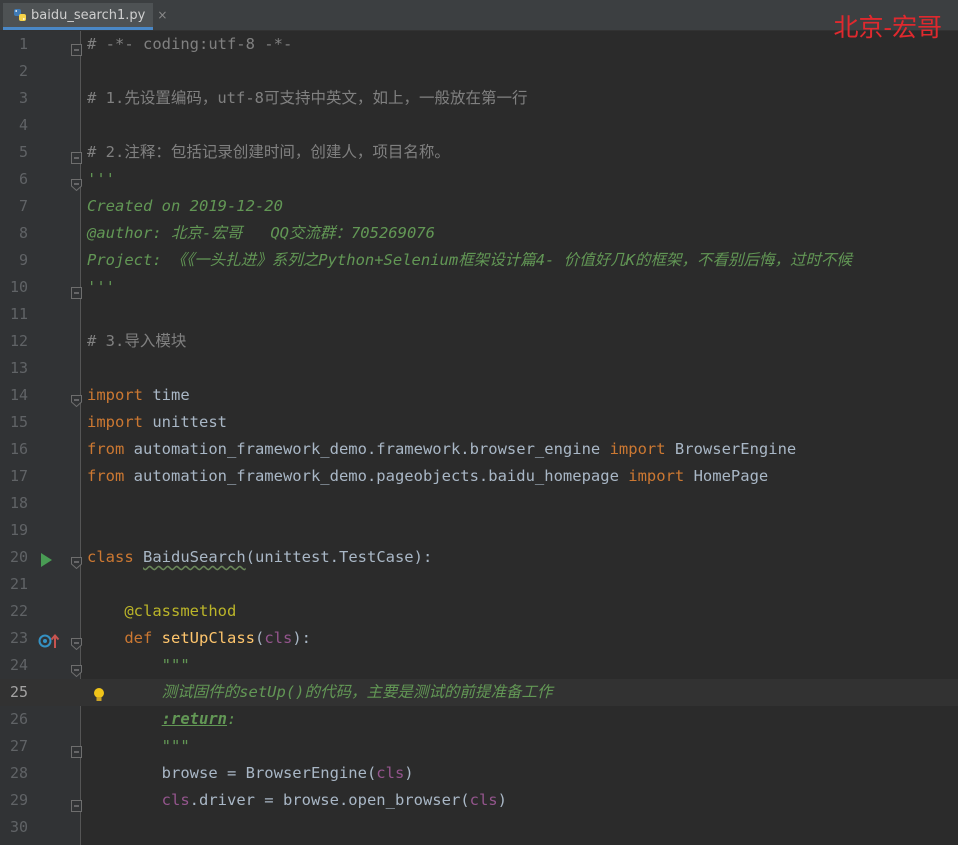  Describe the element at coordinates (250, 773) in the screenshot. I see `code-text: browse = BrowserEngine(cls)` at that location.